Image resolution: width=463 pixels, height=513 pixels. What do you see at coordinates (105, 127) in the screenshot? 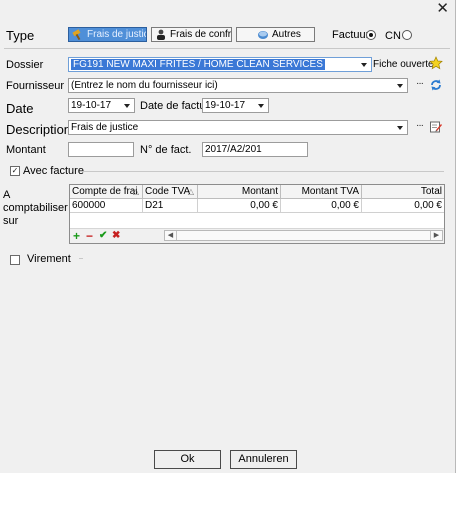
I see `description-value: Frais de justice` at bounding box center [105, 127].